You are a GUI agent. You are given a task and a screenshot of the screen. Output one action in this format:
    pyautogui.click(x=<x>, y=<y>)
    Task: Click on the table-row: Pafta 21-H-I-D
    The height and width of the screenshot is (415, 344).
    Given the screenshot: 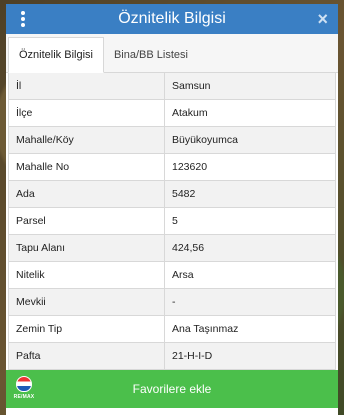 What is the action you would take?
    pyautogui.click(x=172, y=356)
    